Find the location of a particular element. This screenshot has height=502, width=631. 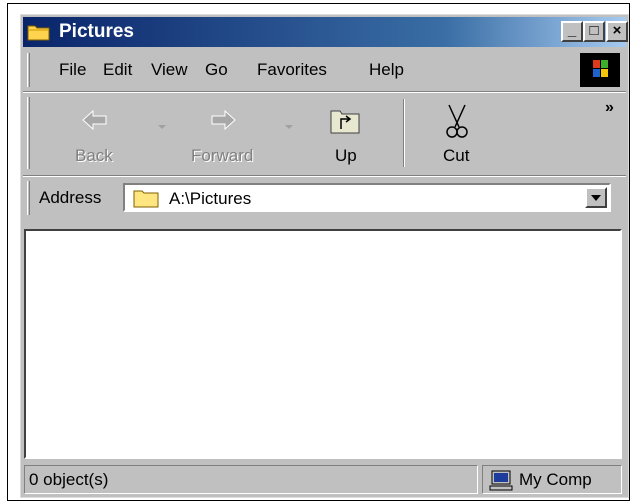

chevron-down-icon is located at coordinates (596, 198).